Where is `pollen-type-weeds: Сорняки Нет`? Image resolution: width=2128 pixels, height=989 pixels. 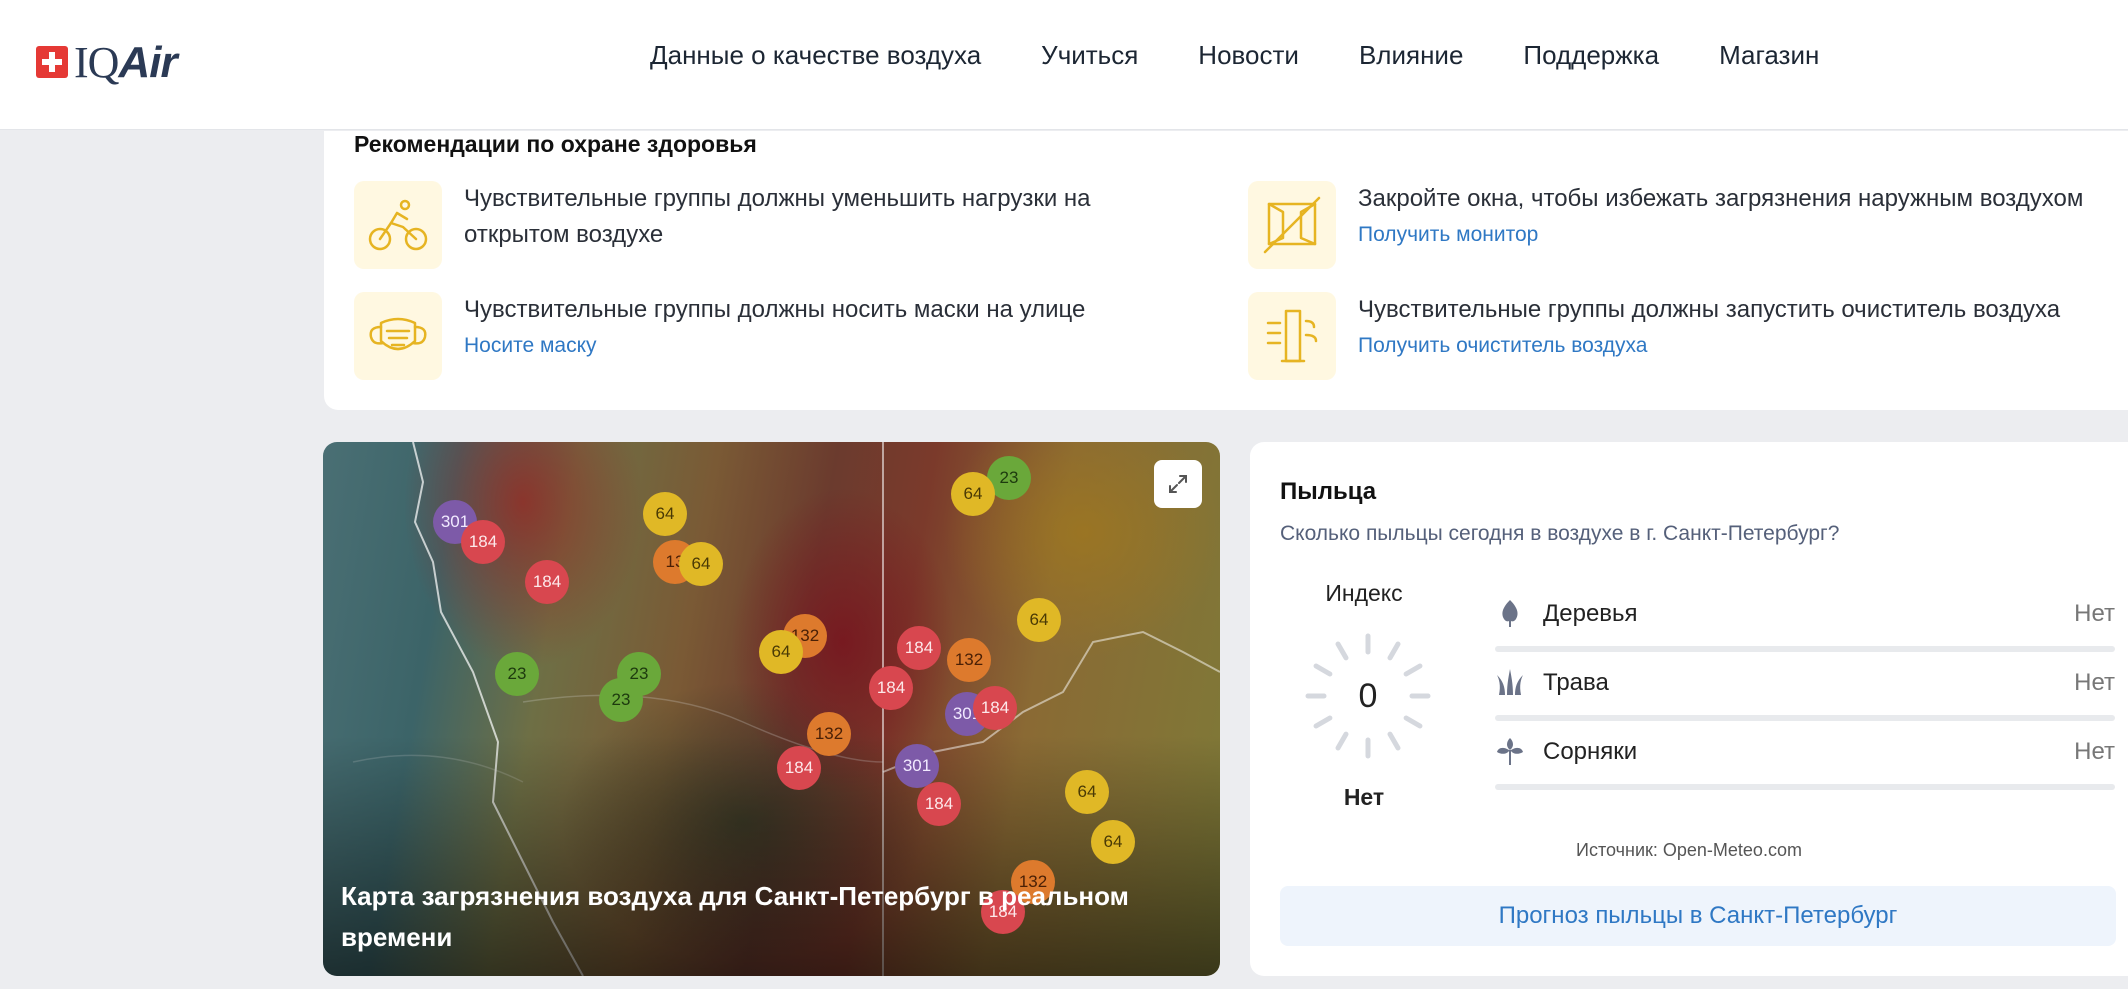 pollen-type-weeds: Сорняки Нет is located at coordinates (1805, 761).